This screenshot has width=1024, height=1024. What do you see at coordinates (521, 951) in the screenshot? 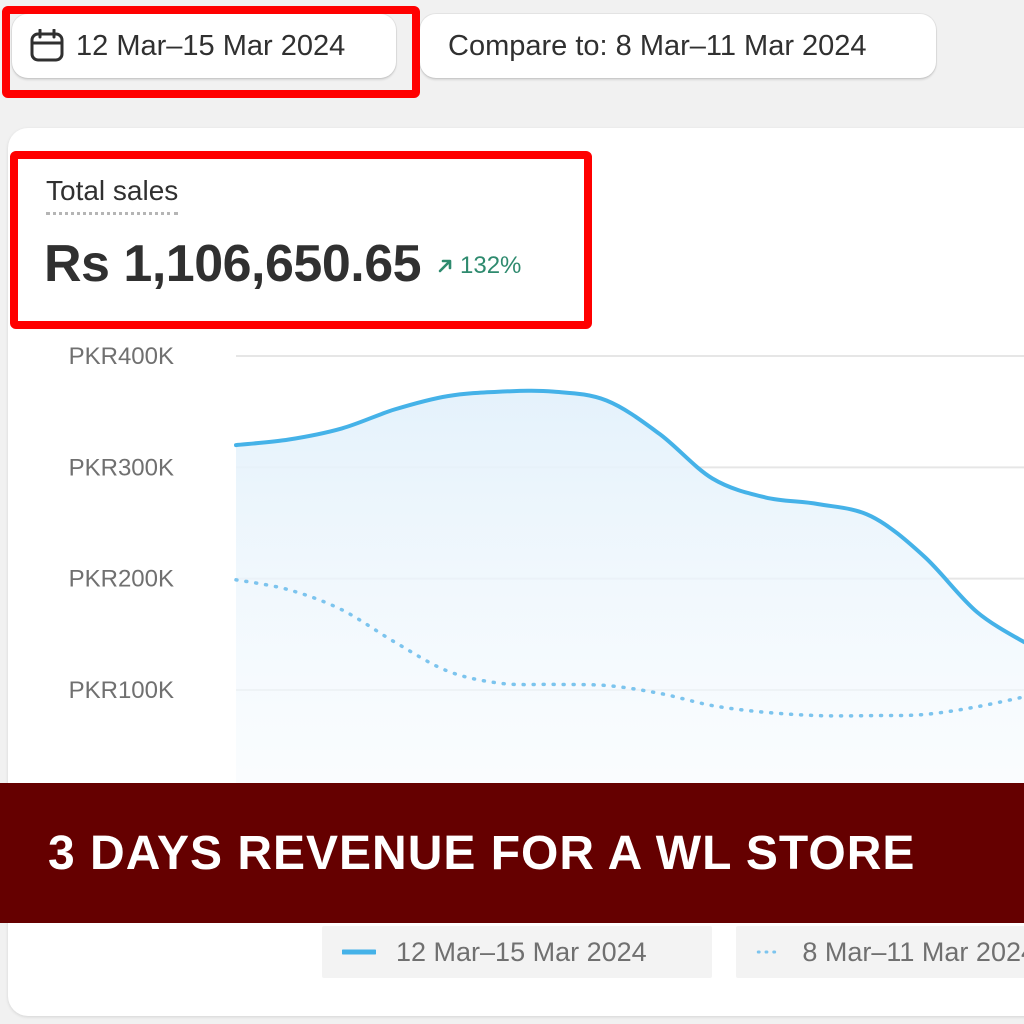
I see `legend-label-current: 12 Mar–15 Mar 2024` at bounding box center [521, 951].